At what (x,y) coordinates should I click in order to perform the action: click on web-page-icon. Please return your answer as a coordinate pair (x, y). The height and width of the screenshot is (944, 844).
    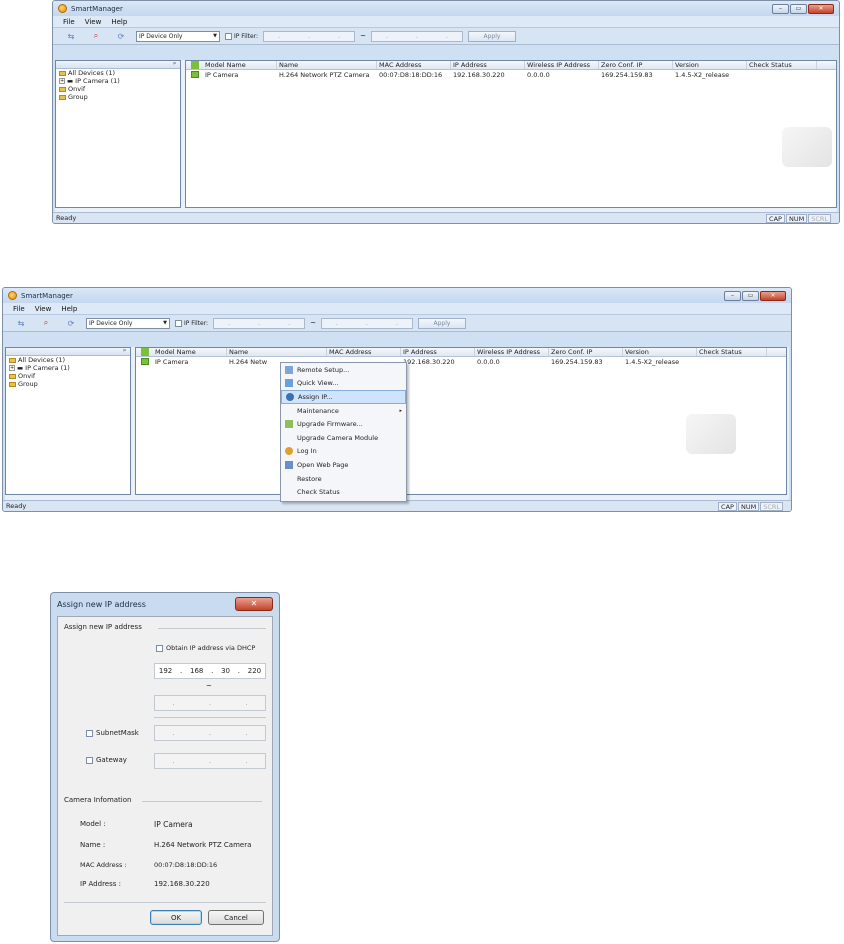
    Looking at the image, I should click on (289, 464).